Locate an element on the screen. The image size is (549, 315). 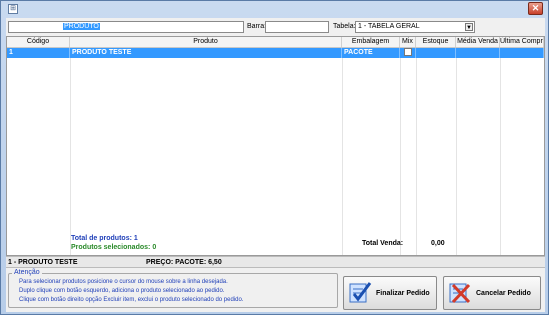
cell-media-venda is located at coordinates (478, 53).